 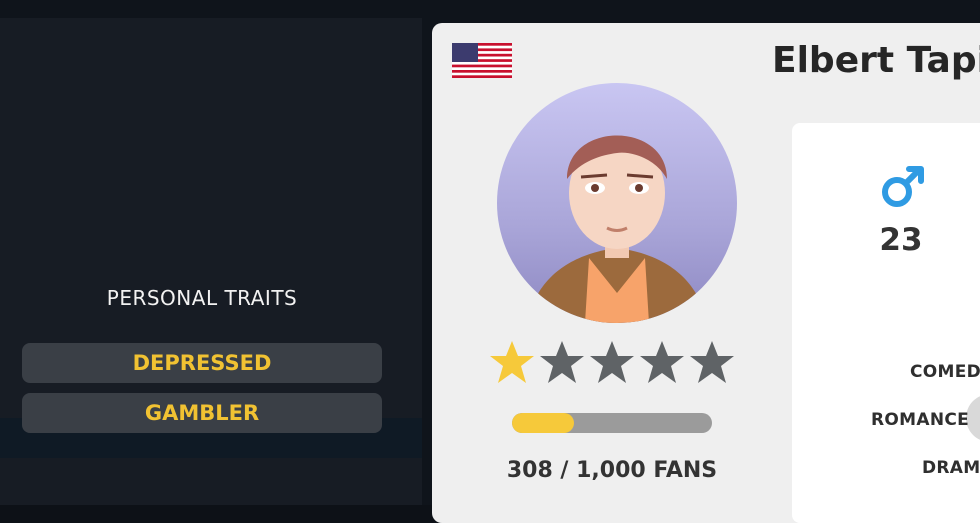 I want to click on fans-progress-fill, so click(x=543, y=423).